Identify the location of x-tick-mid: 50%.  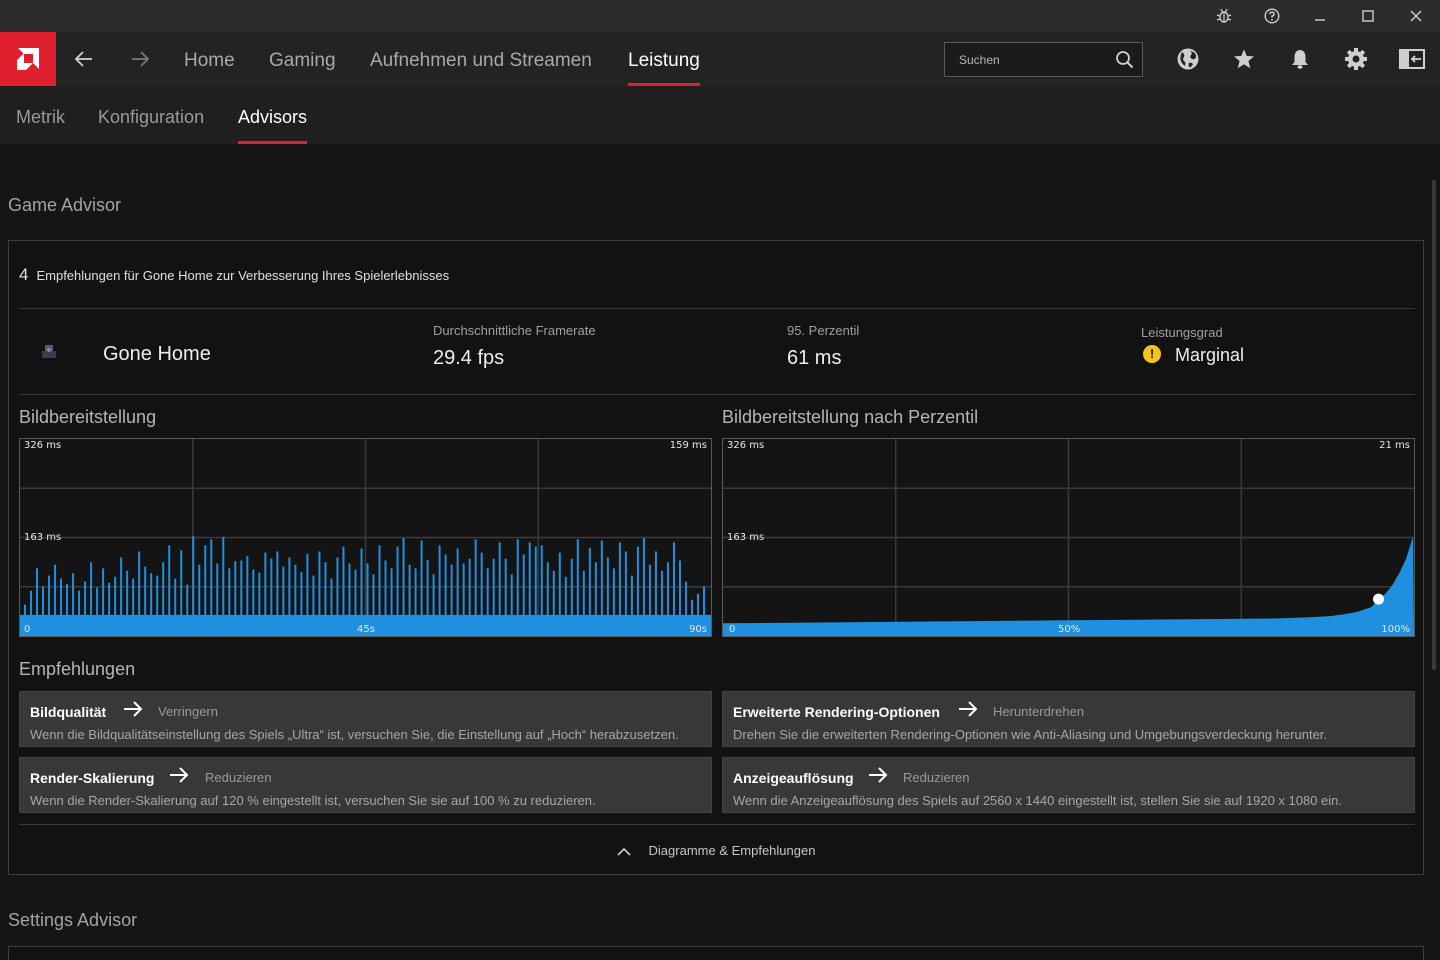
(1069, 629).